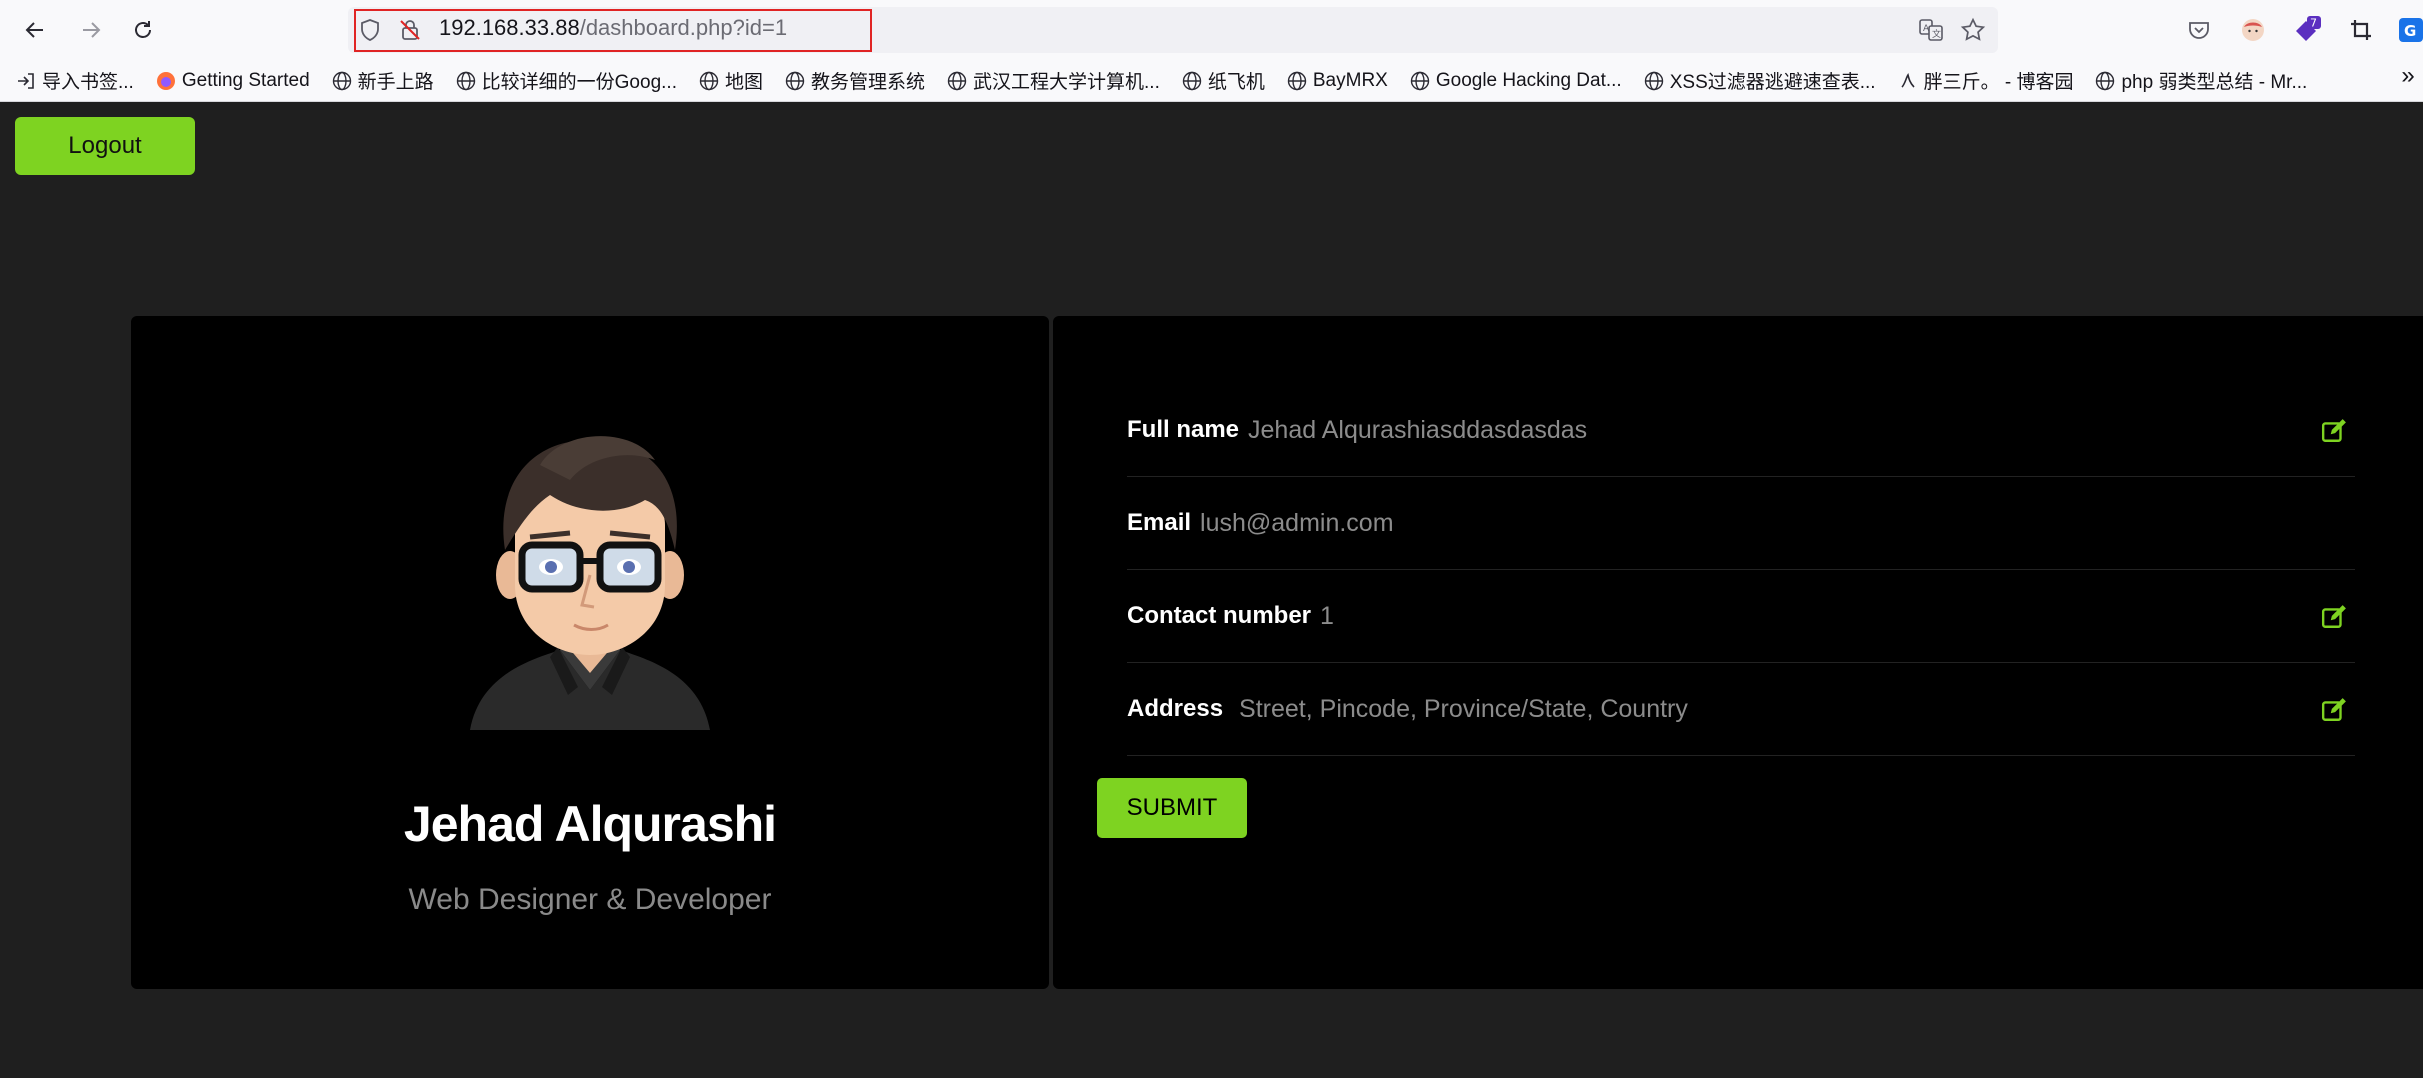  Describe the element at coordinates (91, 30) in the screenshot. I see `forward-arrow-icon` at that location.